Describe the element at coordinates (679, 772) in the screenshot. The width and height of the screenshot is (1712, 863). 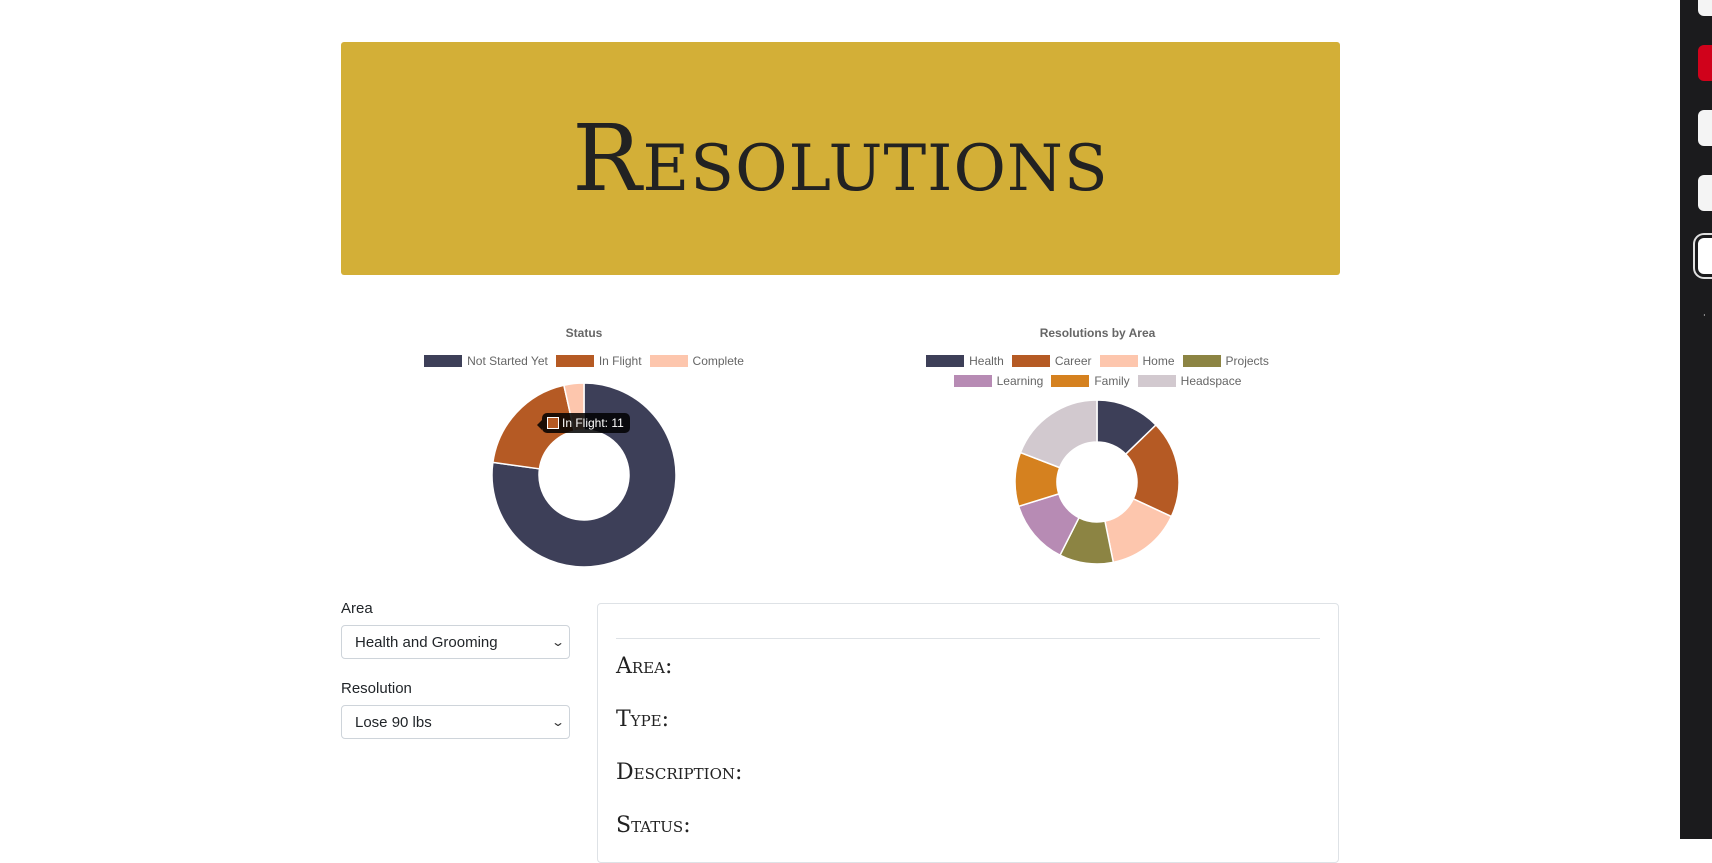
I see `detail-description-label: Description:` at that location.